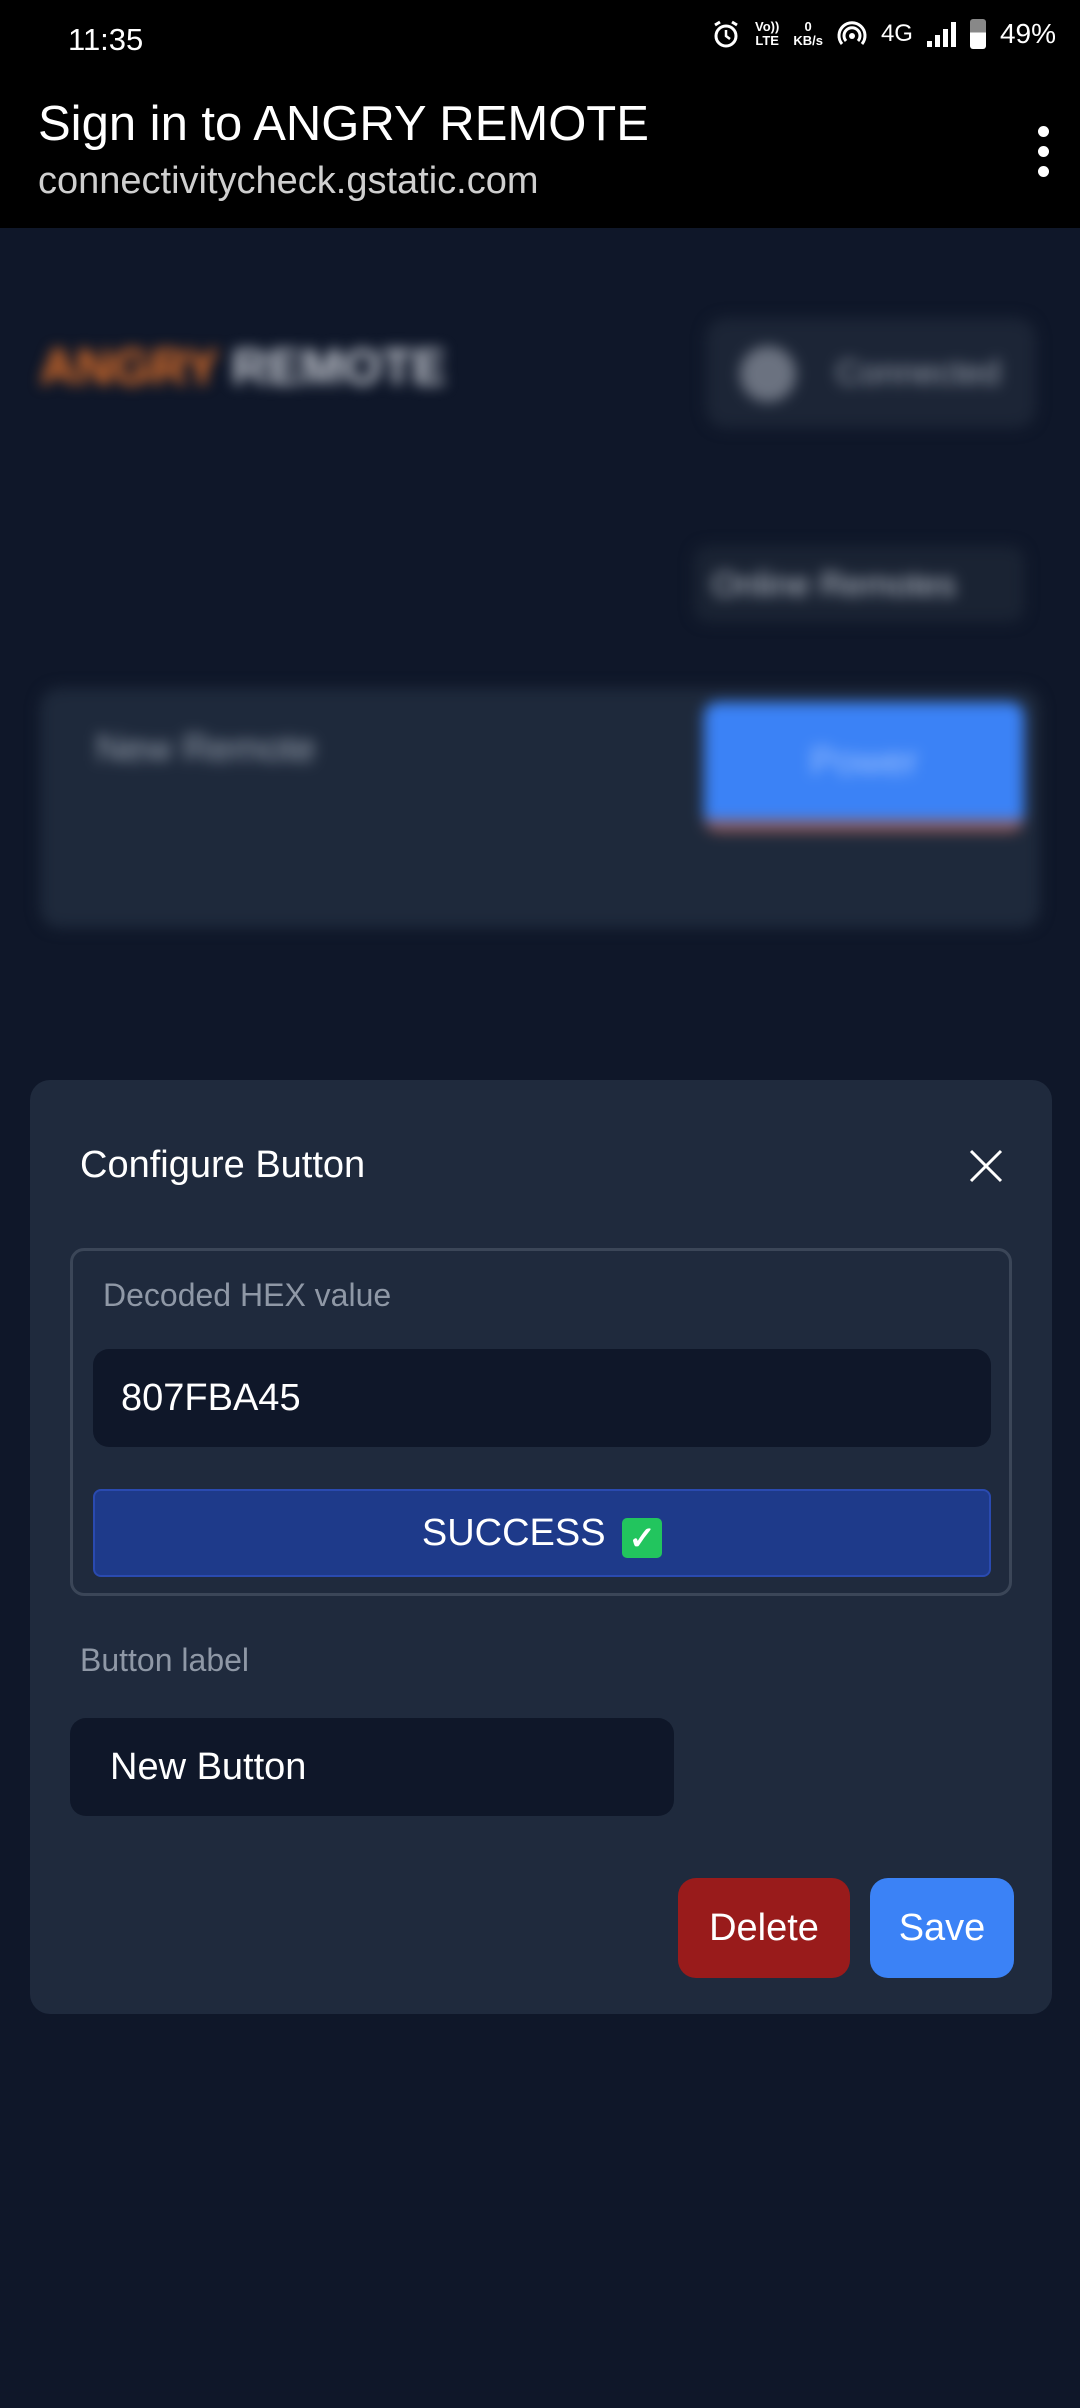 This screenshot has height=2408, width=1080. What do you see at coordinates (106, 39) in the screenshot?
I see `status-time: 11:35` at bounding box center [106, 39].